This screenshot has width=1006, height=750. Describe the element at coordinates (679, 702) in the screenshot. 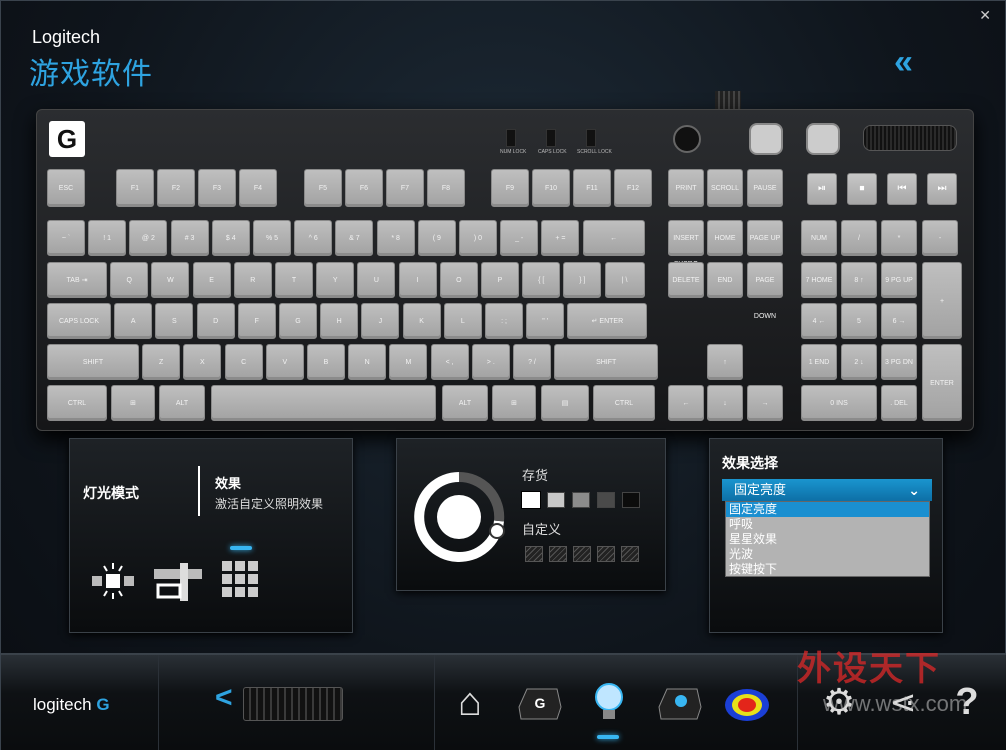

I see `gkey-blue-icon` at that location.